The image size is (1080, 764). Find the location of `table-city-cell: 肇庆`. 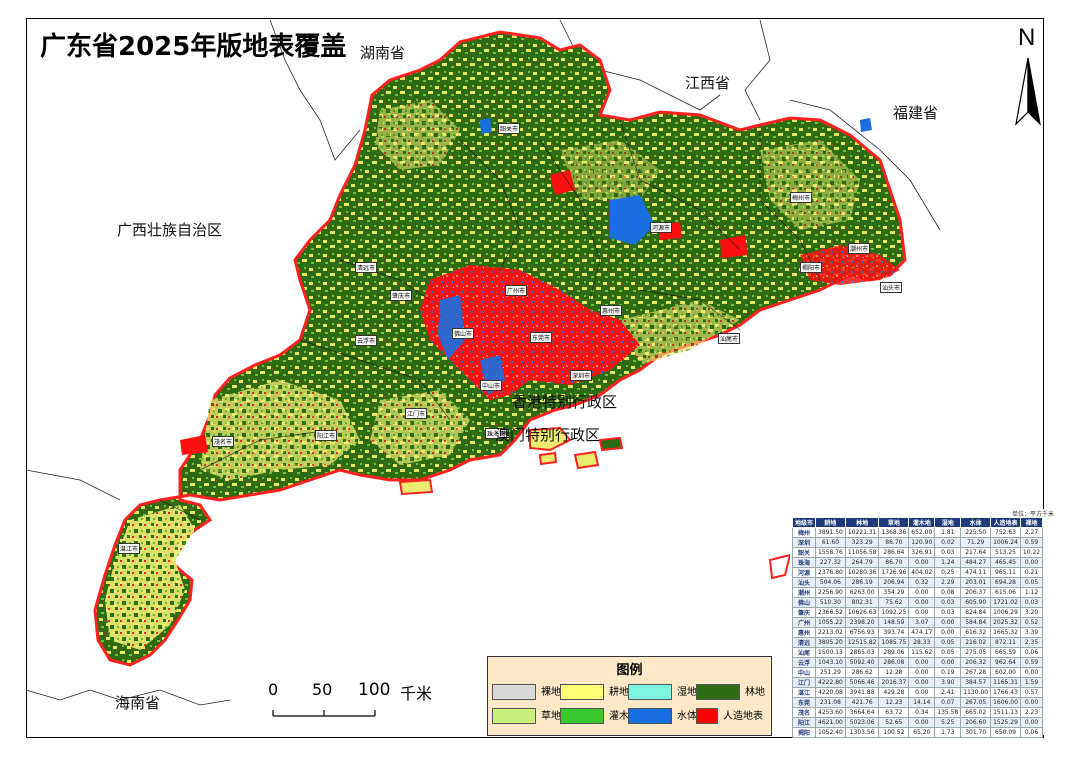

table-city-cell: 肇庆 is located at coordinates (804, 612).